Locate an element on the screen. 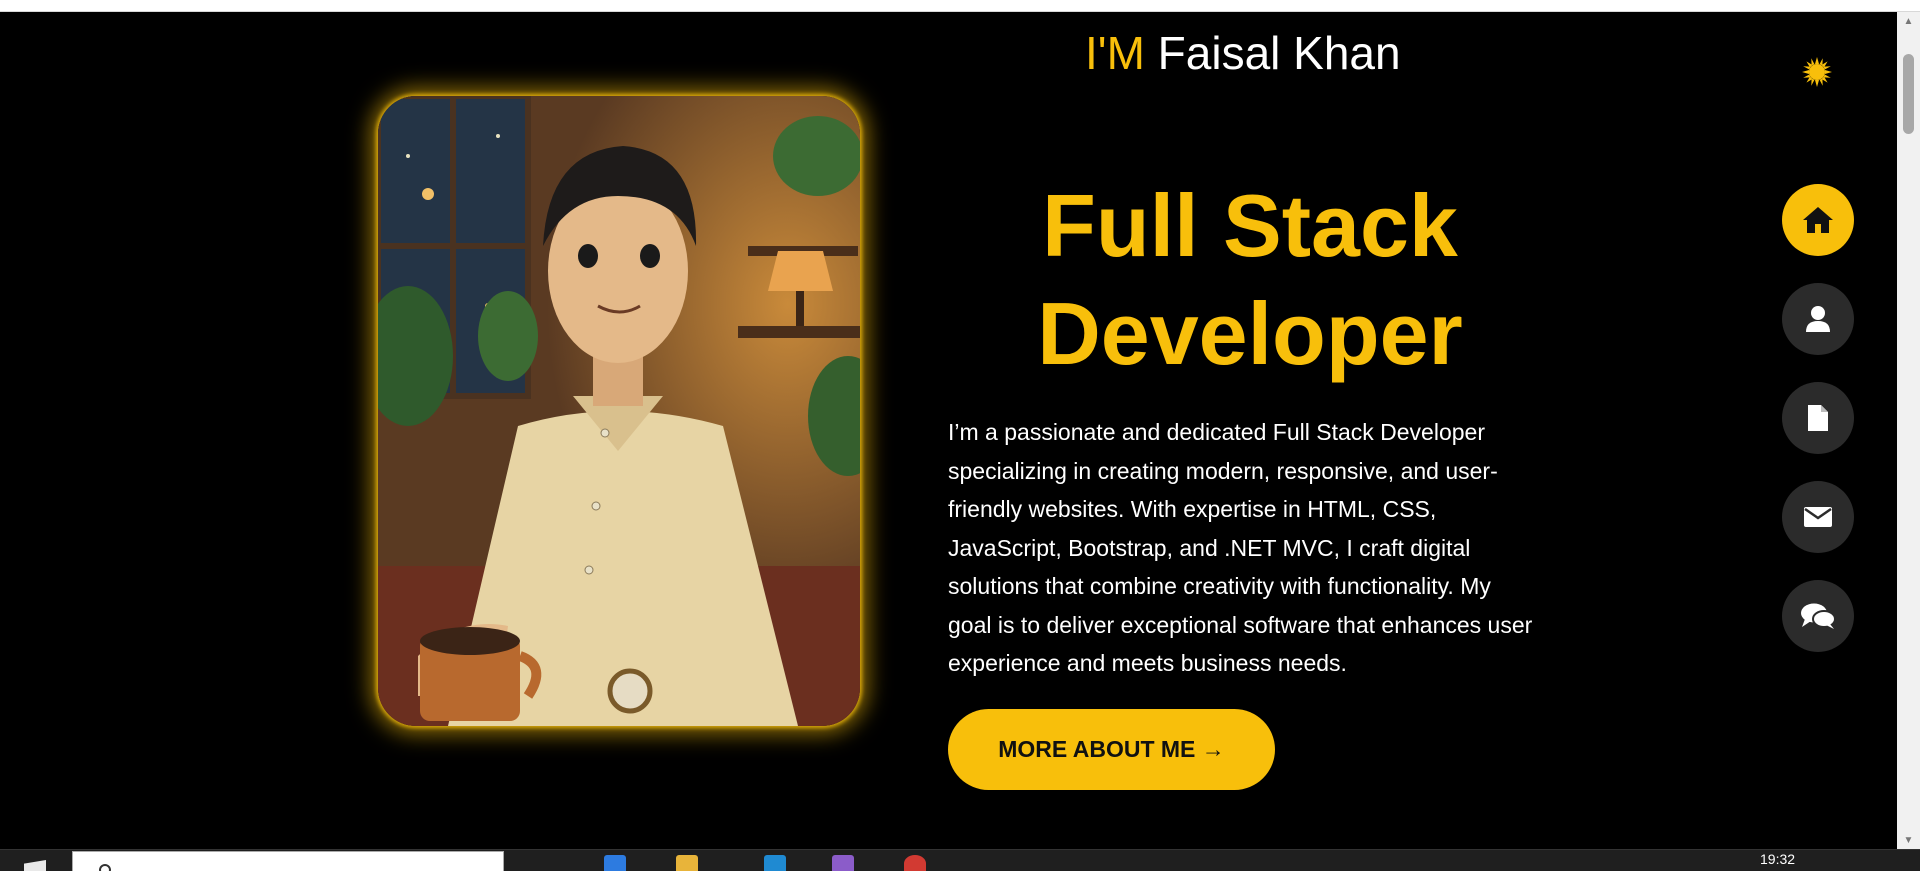 The width and height of the screenshot is (1920, 871). name-heading: I'M Faisal Khan is located at coordinates (1243, 53).